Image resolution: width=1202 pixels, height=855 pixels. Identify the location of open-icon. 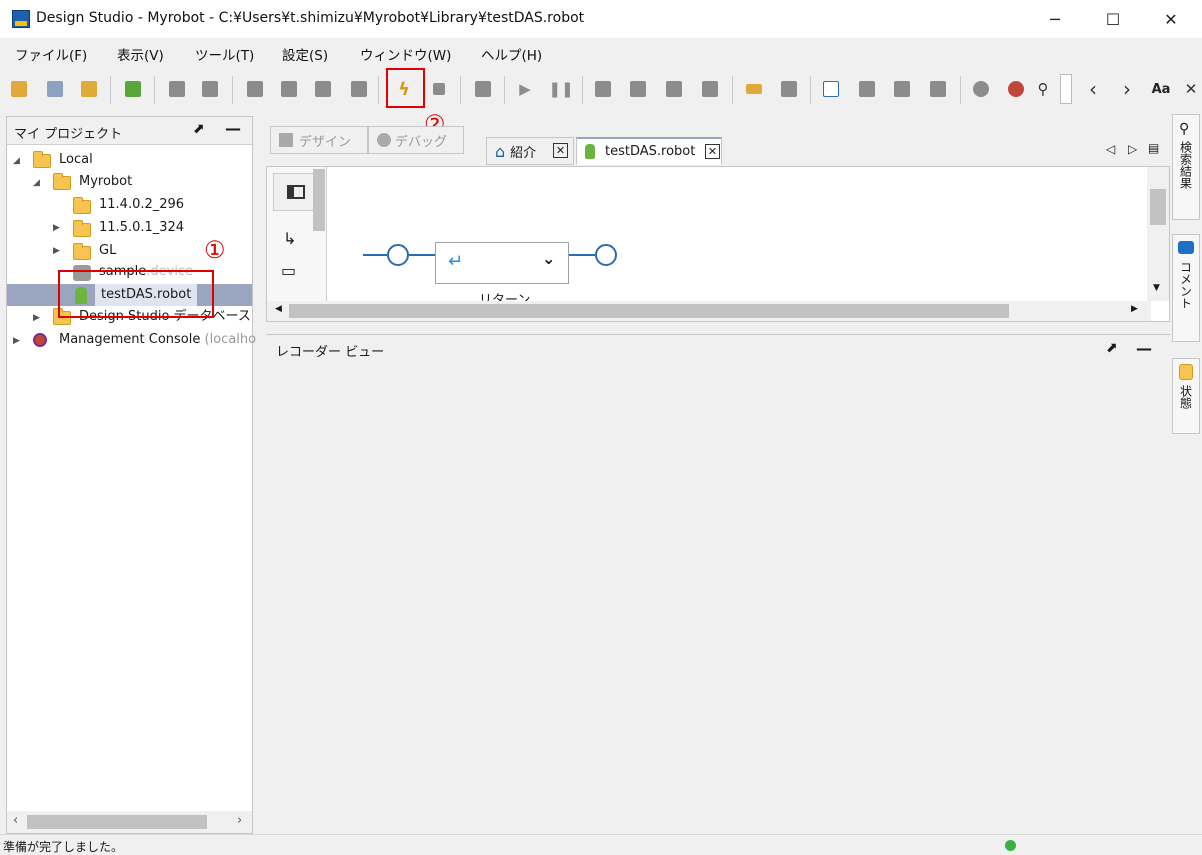
(19, 89).